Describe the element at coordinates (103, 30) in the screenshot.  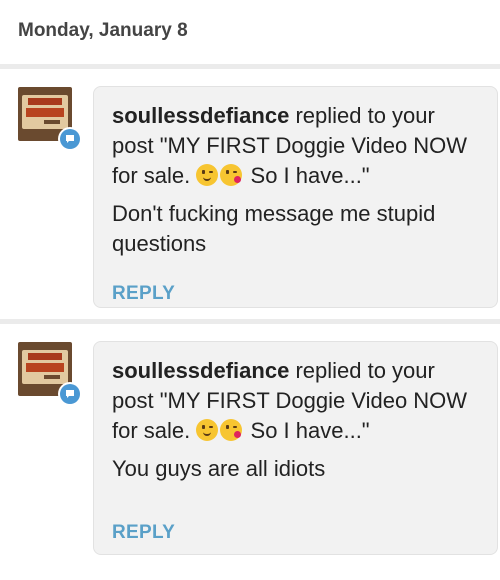
I see `date-header: Monday, January 8` at that location.